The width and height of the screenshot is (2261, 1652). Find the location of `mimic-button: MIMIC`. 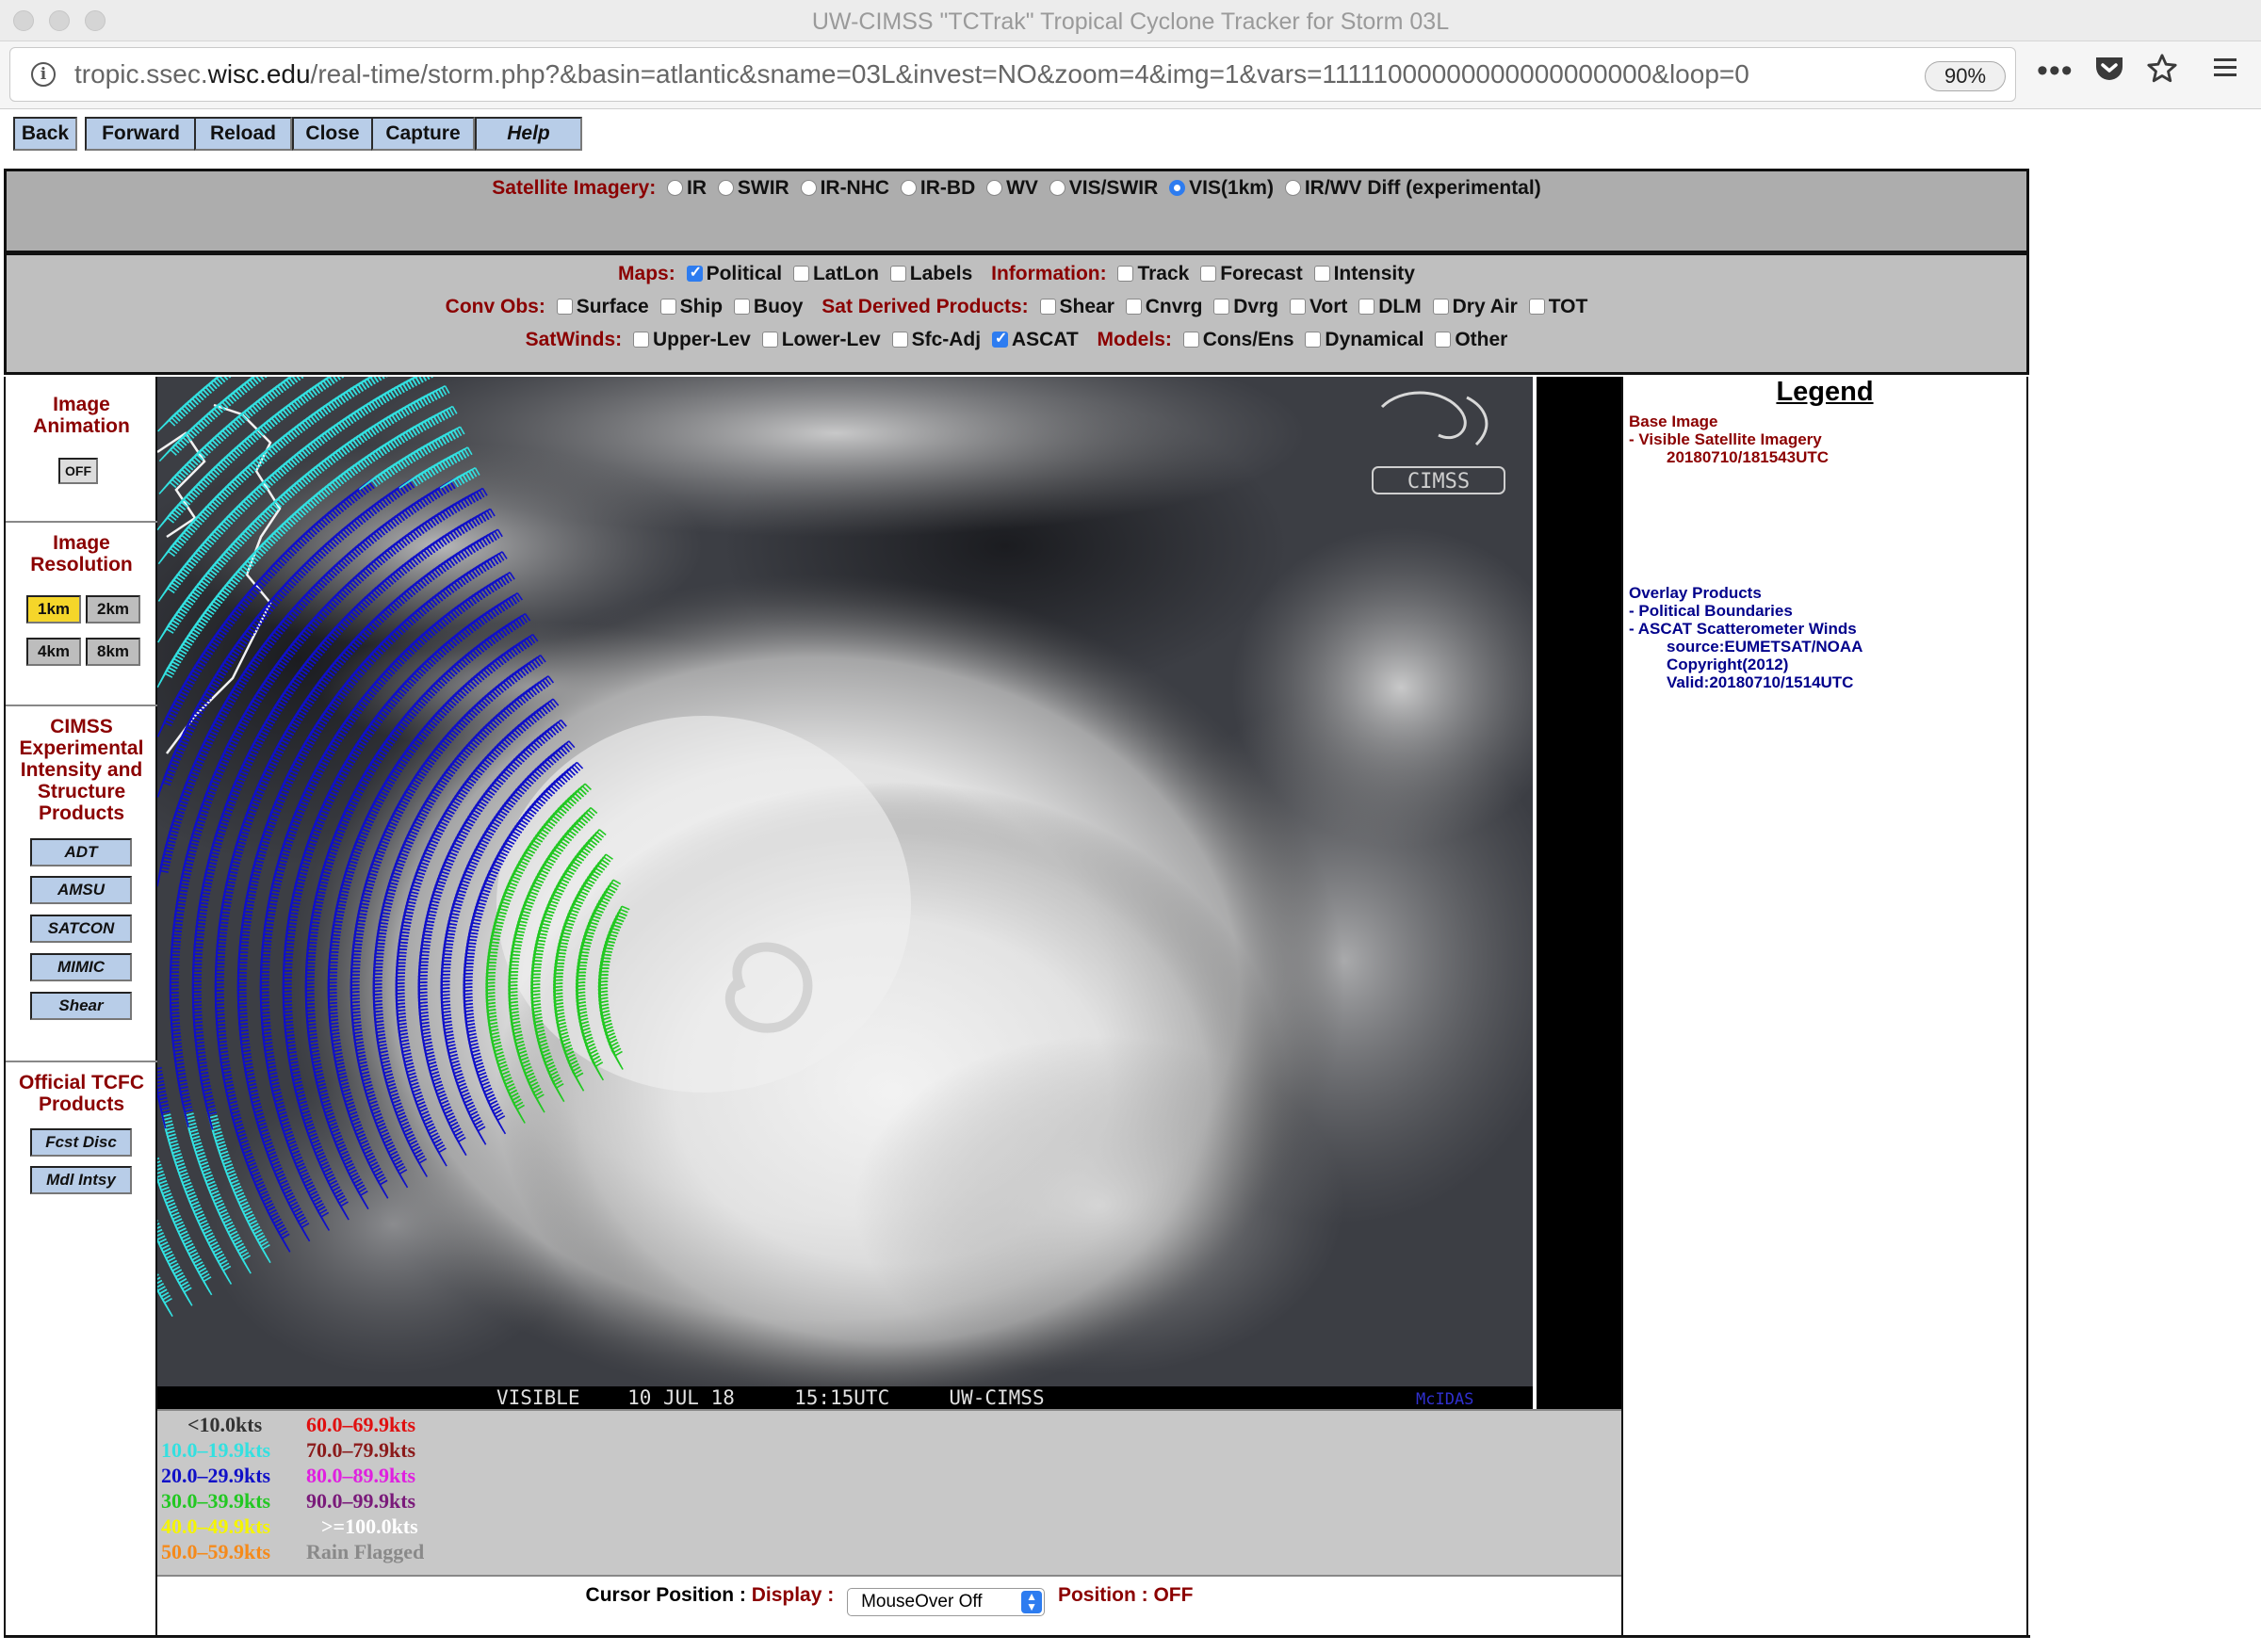

mimic-button: MIMIC is located at coordinates (81, 967).